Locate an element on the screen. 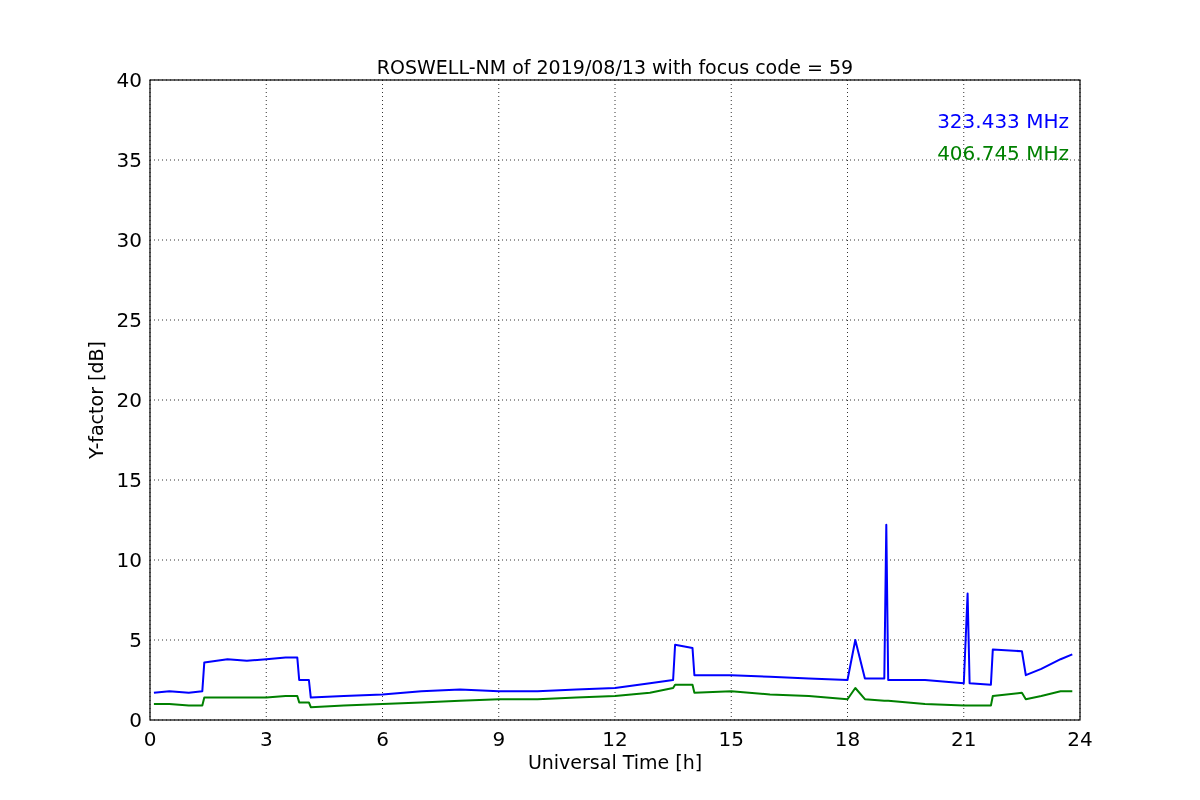 Image resolution: width=1200 pixels, height=800 pixels. x-tick-label: 12 is located at coordinates (615, 739).